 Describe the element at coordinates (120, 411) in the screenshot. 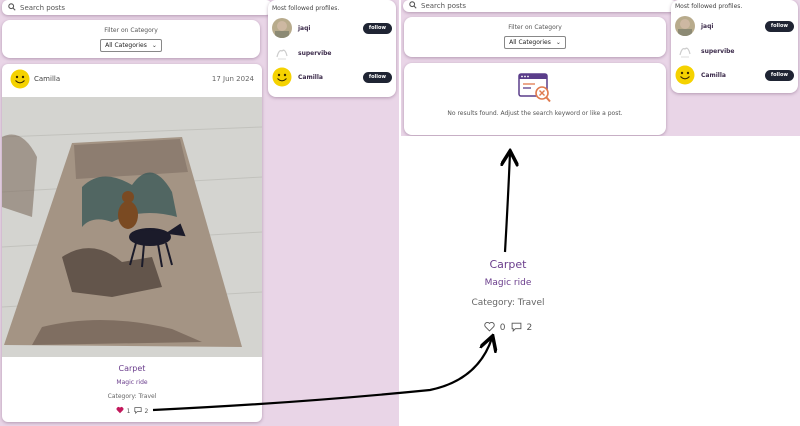

I see `heart-icon` at that location.